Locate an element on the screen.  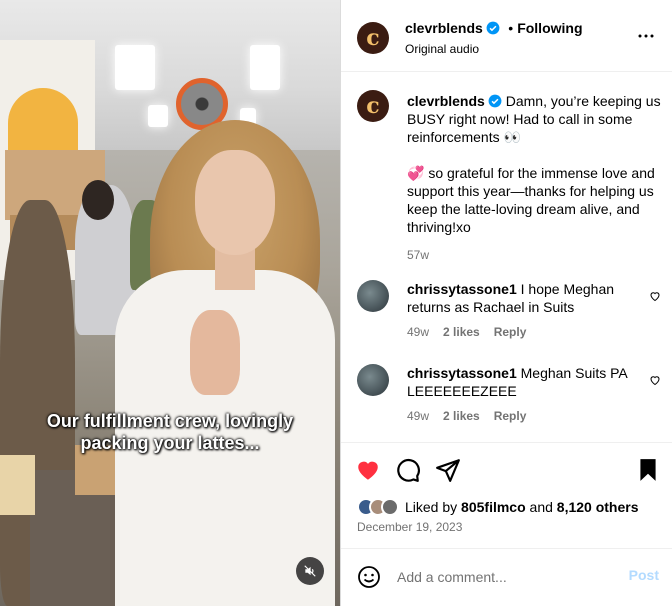
liked-by-prefix: Liked by is located at coordinates (431, 507).